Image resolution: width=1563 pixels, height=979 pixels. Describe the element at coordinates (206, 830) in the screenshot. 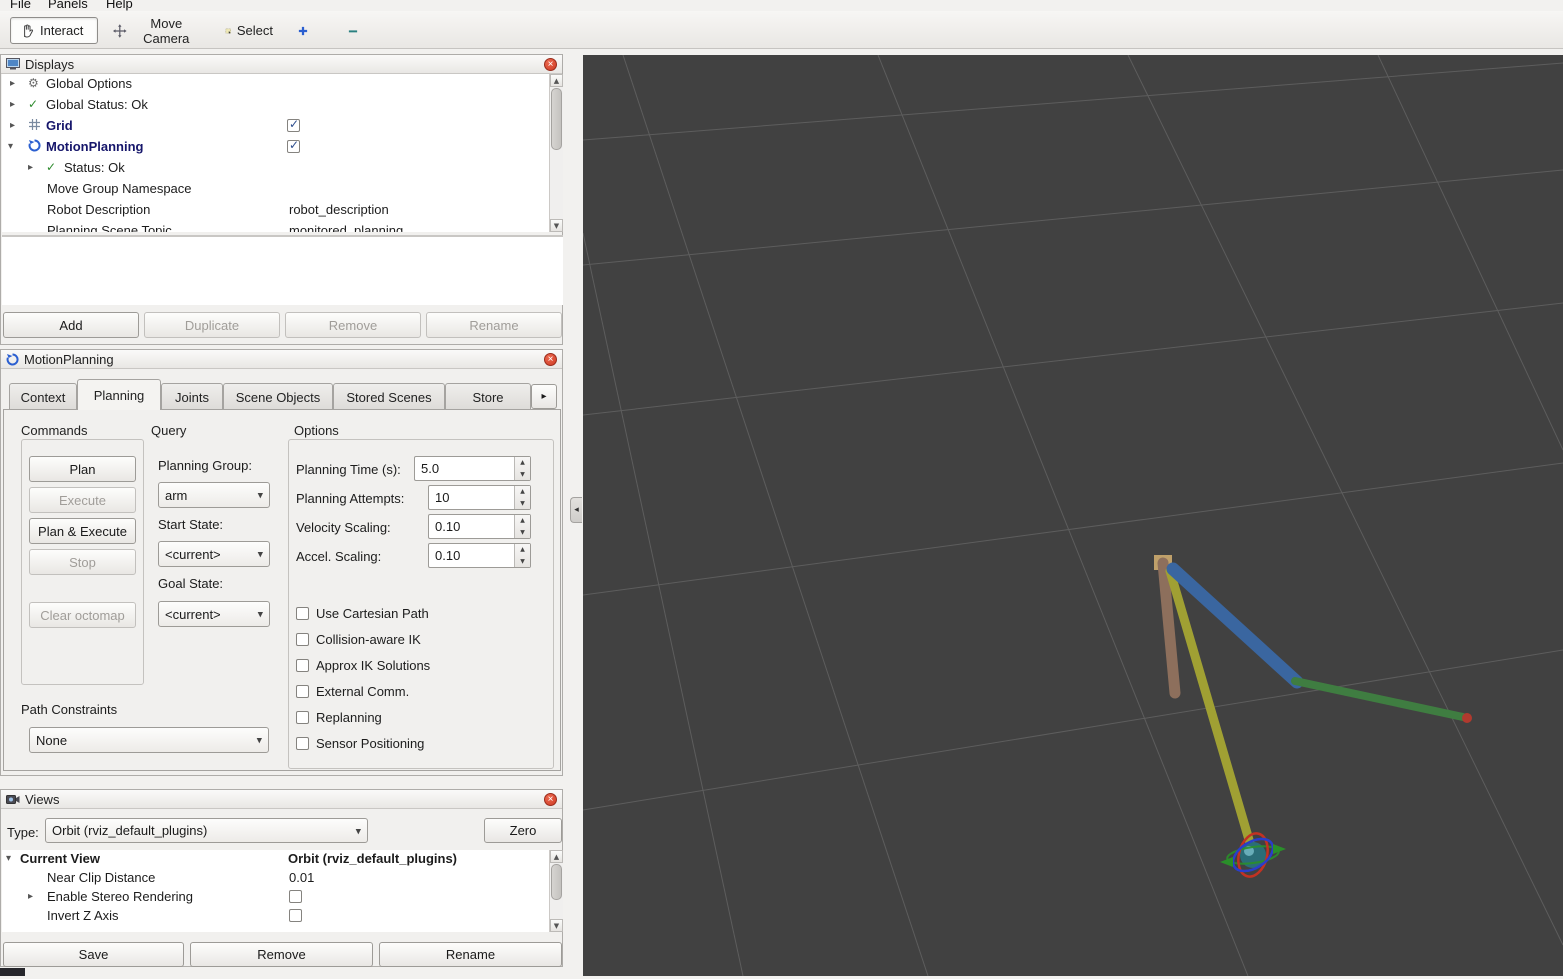

I see `view-type-combo: Orbit (rviz_default_plugins) ▼` at that location.